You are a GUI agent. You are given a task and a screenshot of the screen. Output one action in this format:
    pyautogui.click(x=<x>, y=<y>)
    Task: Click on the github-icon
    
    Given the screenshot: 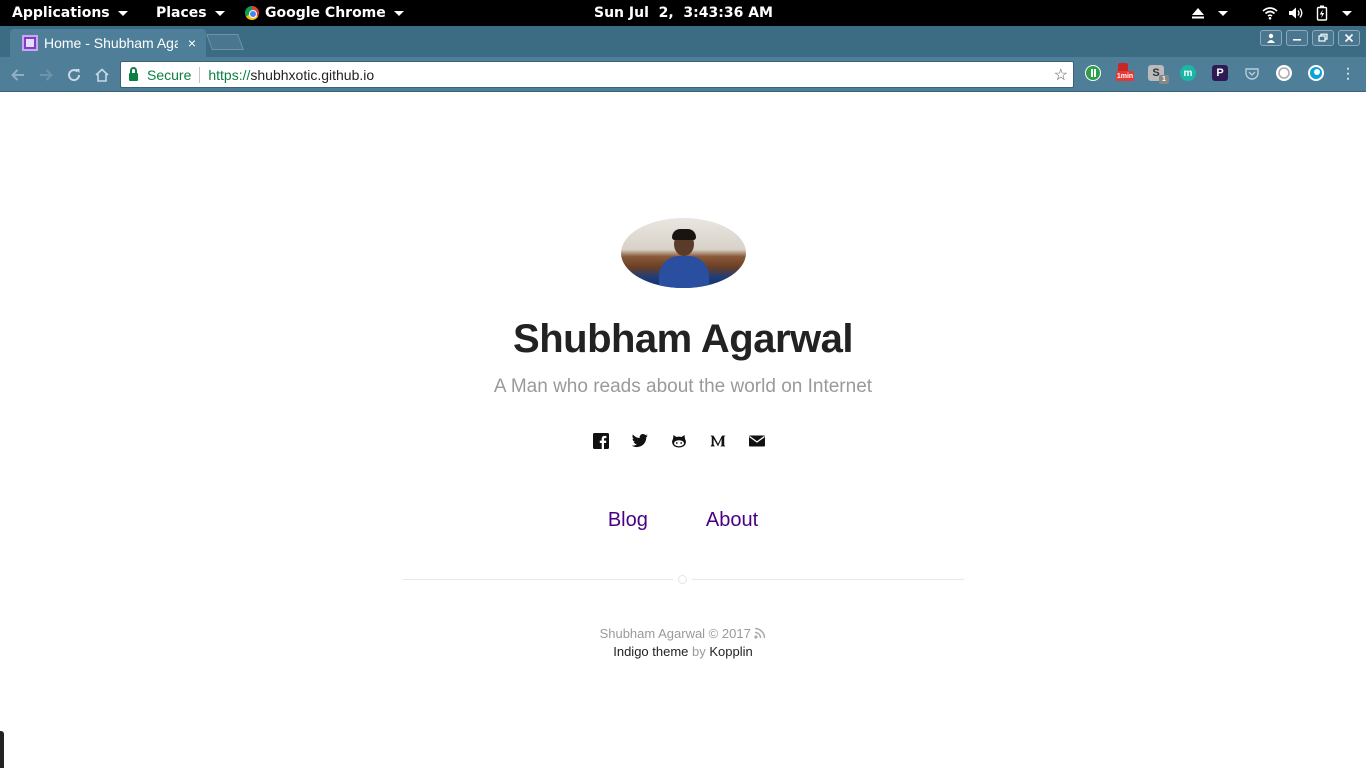 What is the action you would take?
    pyautogui.click(x=679, y=441)
    